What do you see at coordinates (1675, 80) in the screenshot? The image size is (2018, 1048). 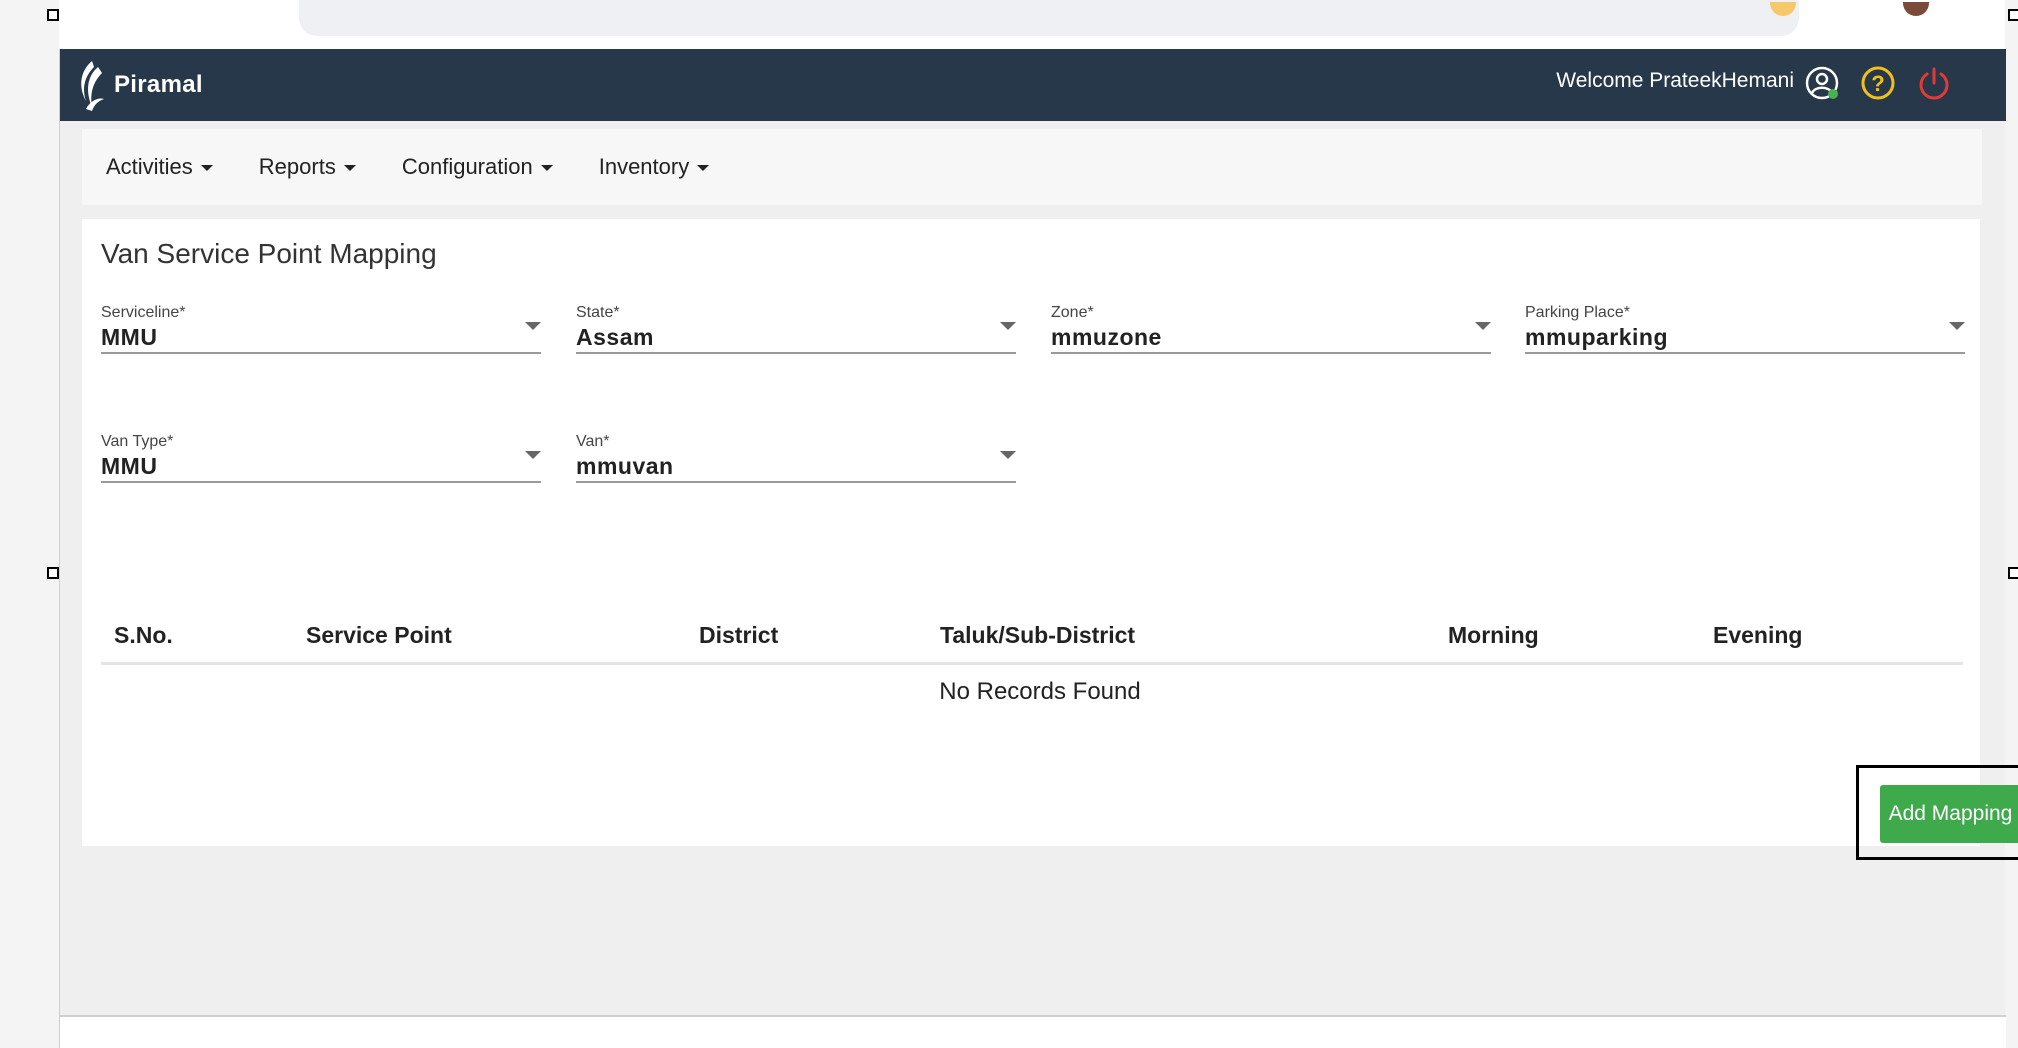 I see `welcome-text: Welcome PrateekHemani` at bounding box center [1675, 80].